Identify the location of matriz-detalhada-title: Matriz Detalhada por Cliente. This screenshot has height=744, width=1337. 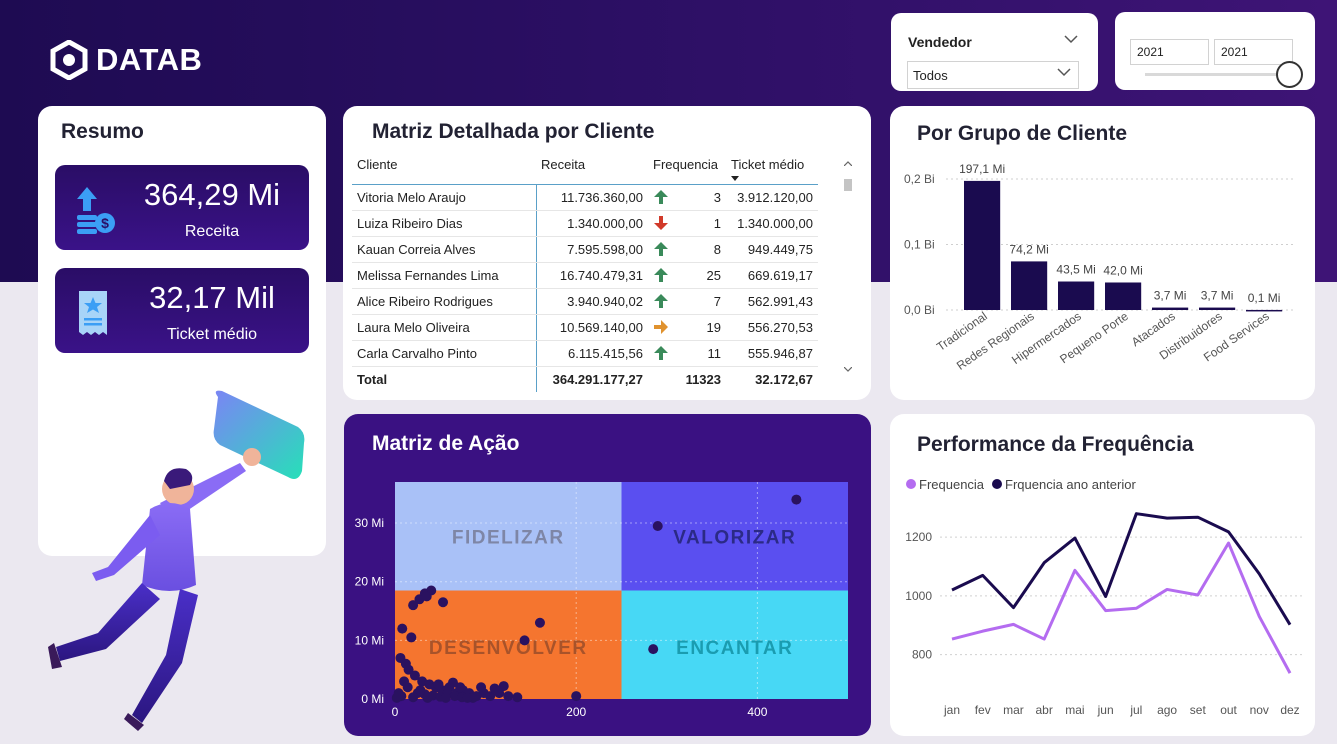
(513, 131).